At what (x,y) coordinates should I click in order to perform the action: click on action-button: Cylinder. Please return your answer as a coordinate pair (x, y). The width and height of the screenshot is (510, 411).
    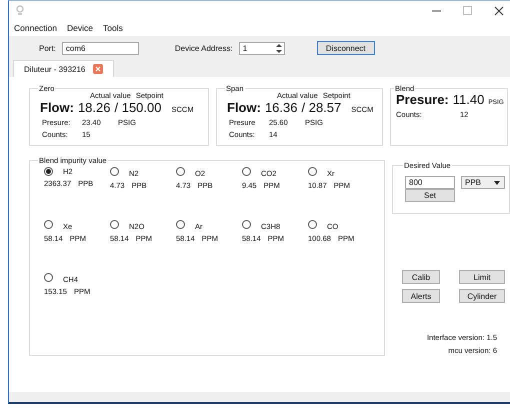
    Looking at the image, I should click on (482, 296).